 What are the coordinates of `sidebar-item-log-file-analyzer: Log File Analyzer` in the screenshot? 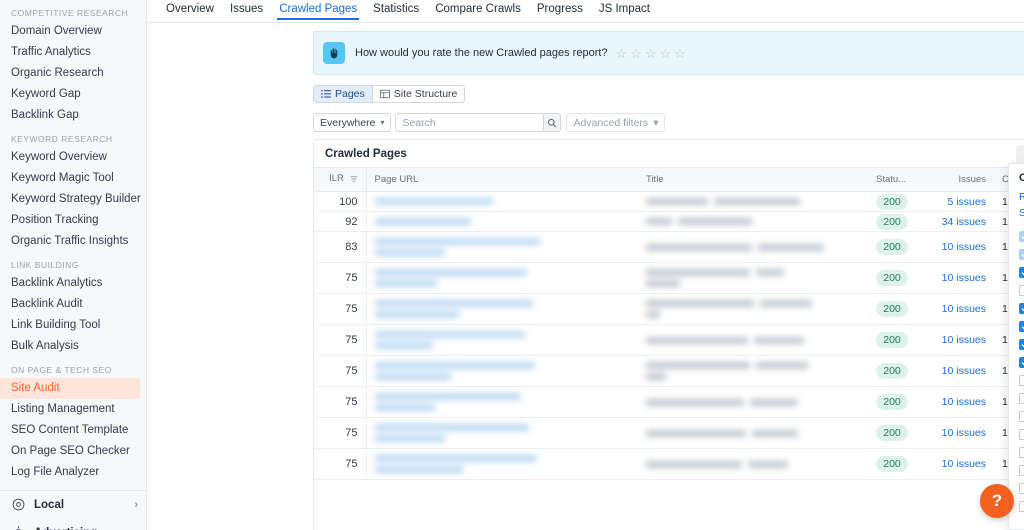 It's located at (73, 472).